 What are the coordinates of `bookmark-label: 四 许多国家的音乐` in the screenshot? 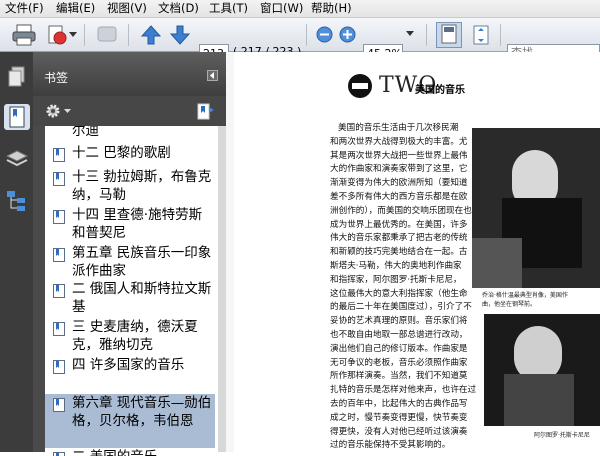 It's located at (142, 365).